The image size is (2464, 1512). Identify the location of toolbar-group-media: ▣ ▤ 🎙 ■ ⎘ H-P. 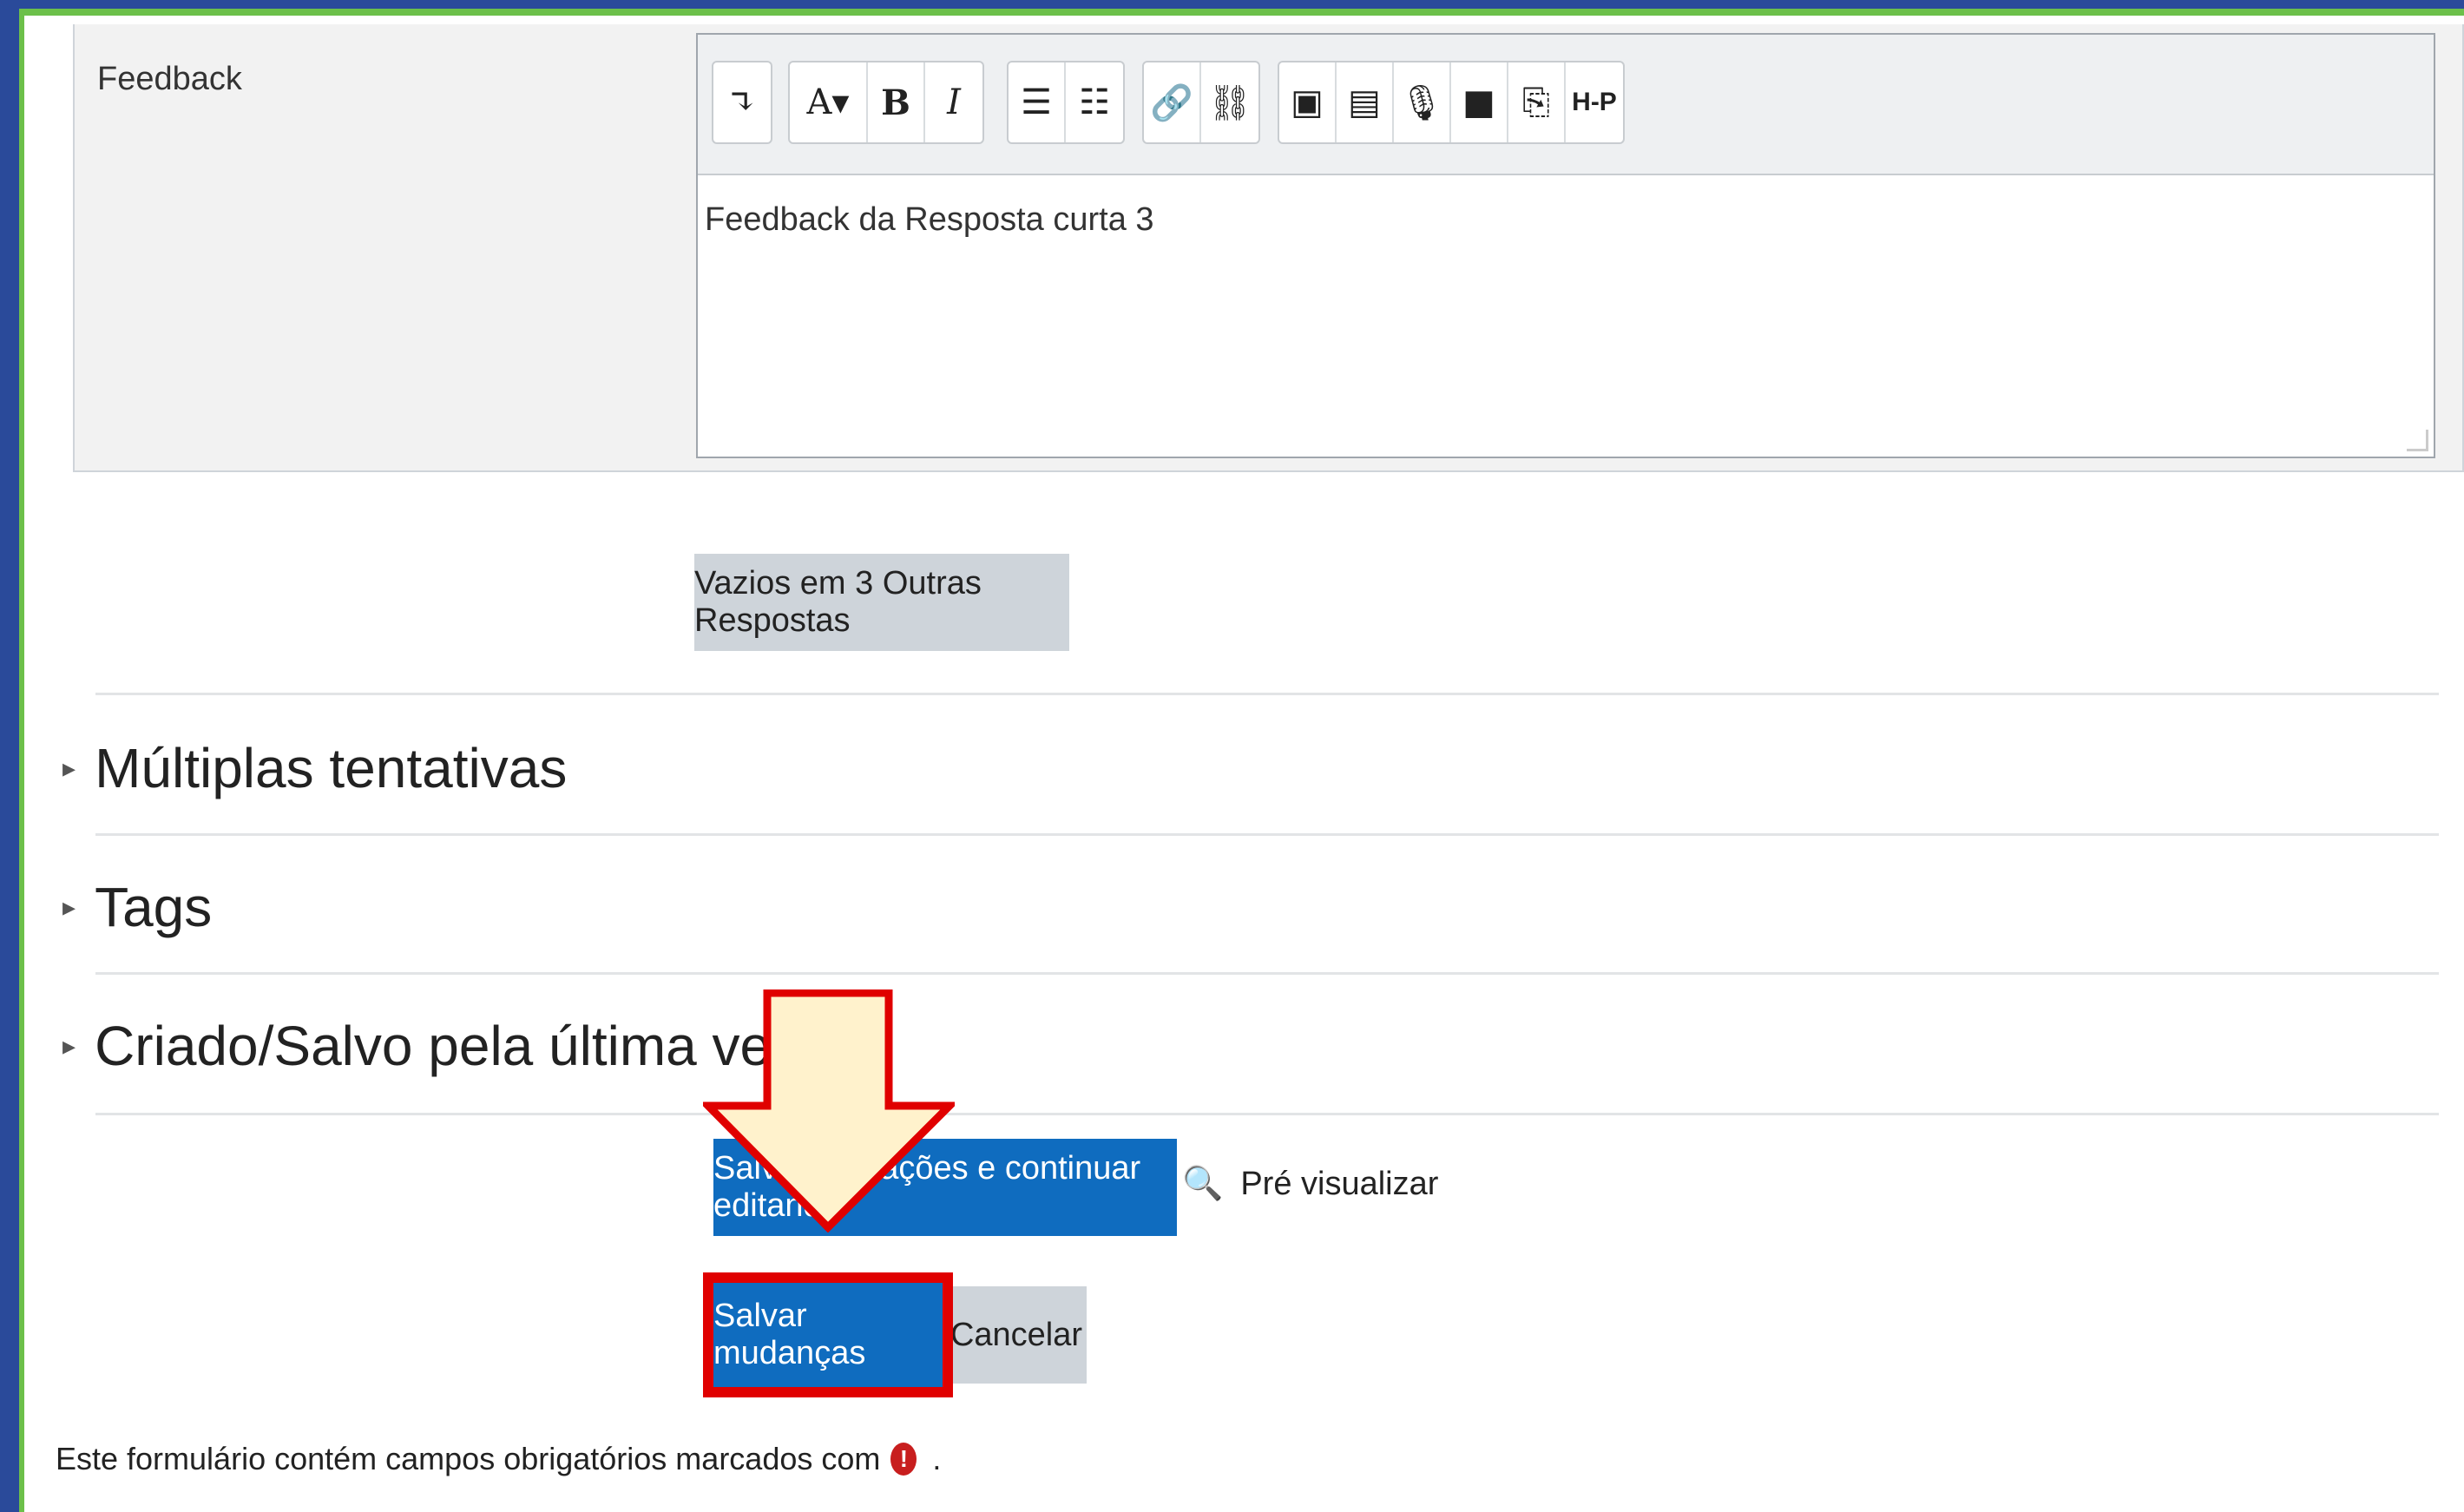
(1452, 102).